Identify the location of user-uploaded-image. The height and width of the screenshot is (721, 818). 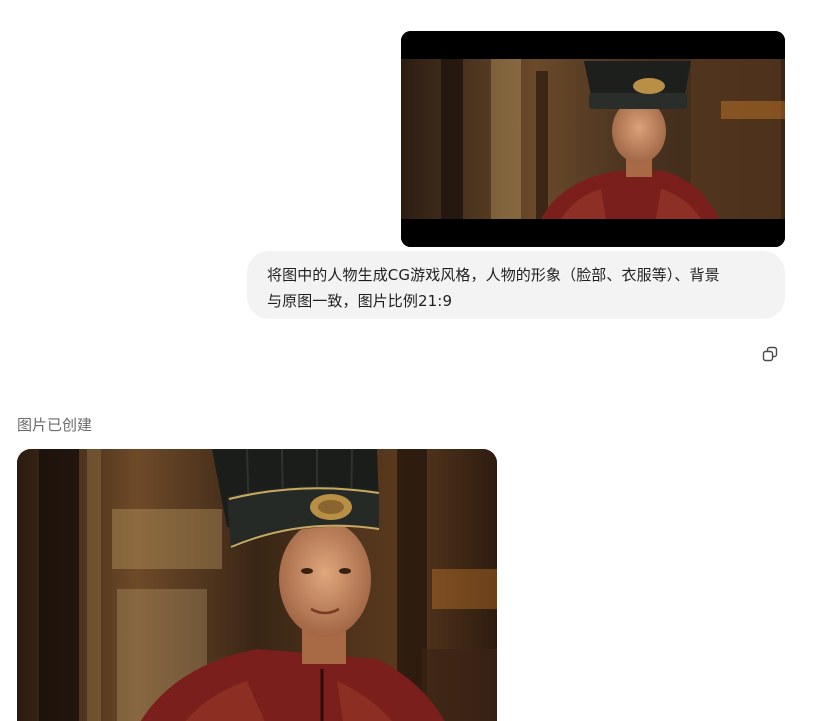
(593, 139).